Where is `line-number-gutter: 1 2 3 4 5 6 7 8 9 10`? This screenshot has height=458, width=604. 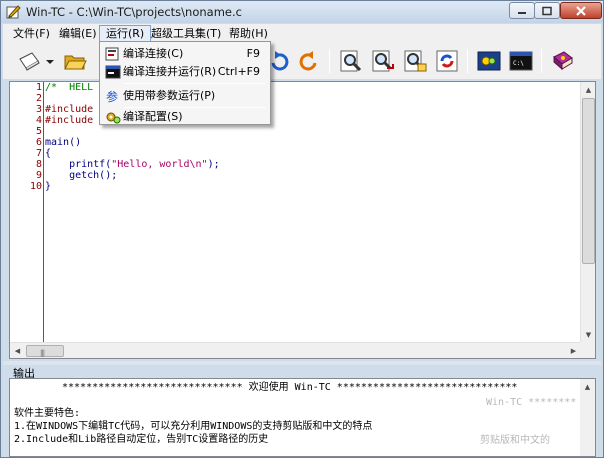
line-number-gutter: 1 2 3 4 5 6 7 8 9 10 is located at coordinates (26, 212).